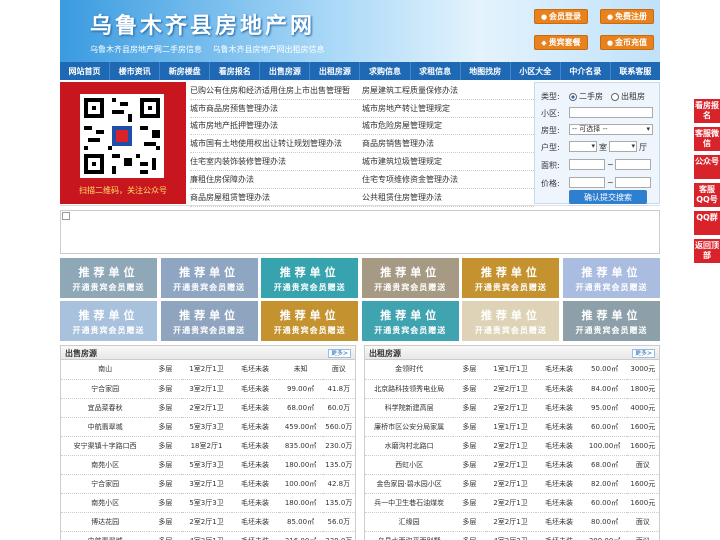 This screenshot has height=540, width=720. What do you see at coordinates (202, 24) in the screenshot?
I see `site-title: 乌鲁木齐县房地产网` at bounding box center [202, 24].